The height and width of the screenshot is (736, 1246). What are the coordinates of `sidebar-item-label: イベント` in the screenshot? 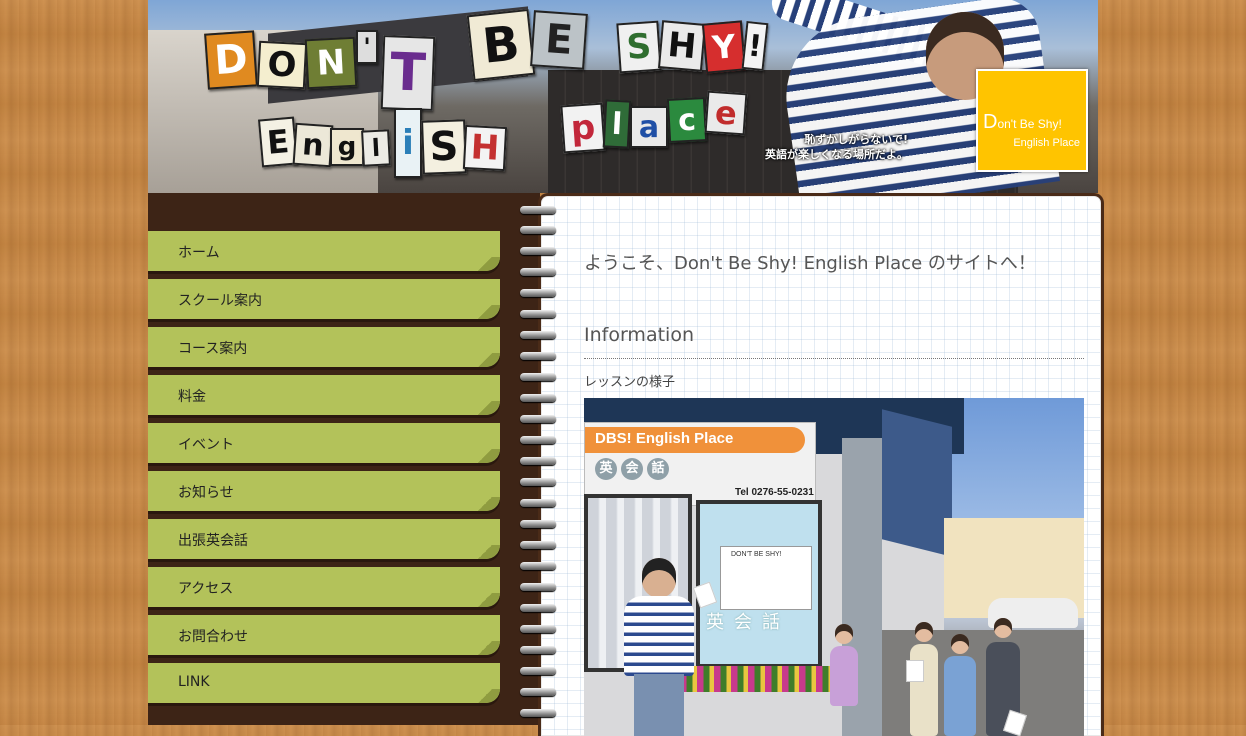 It's located at (206, 445).